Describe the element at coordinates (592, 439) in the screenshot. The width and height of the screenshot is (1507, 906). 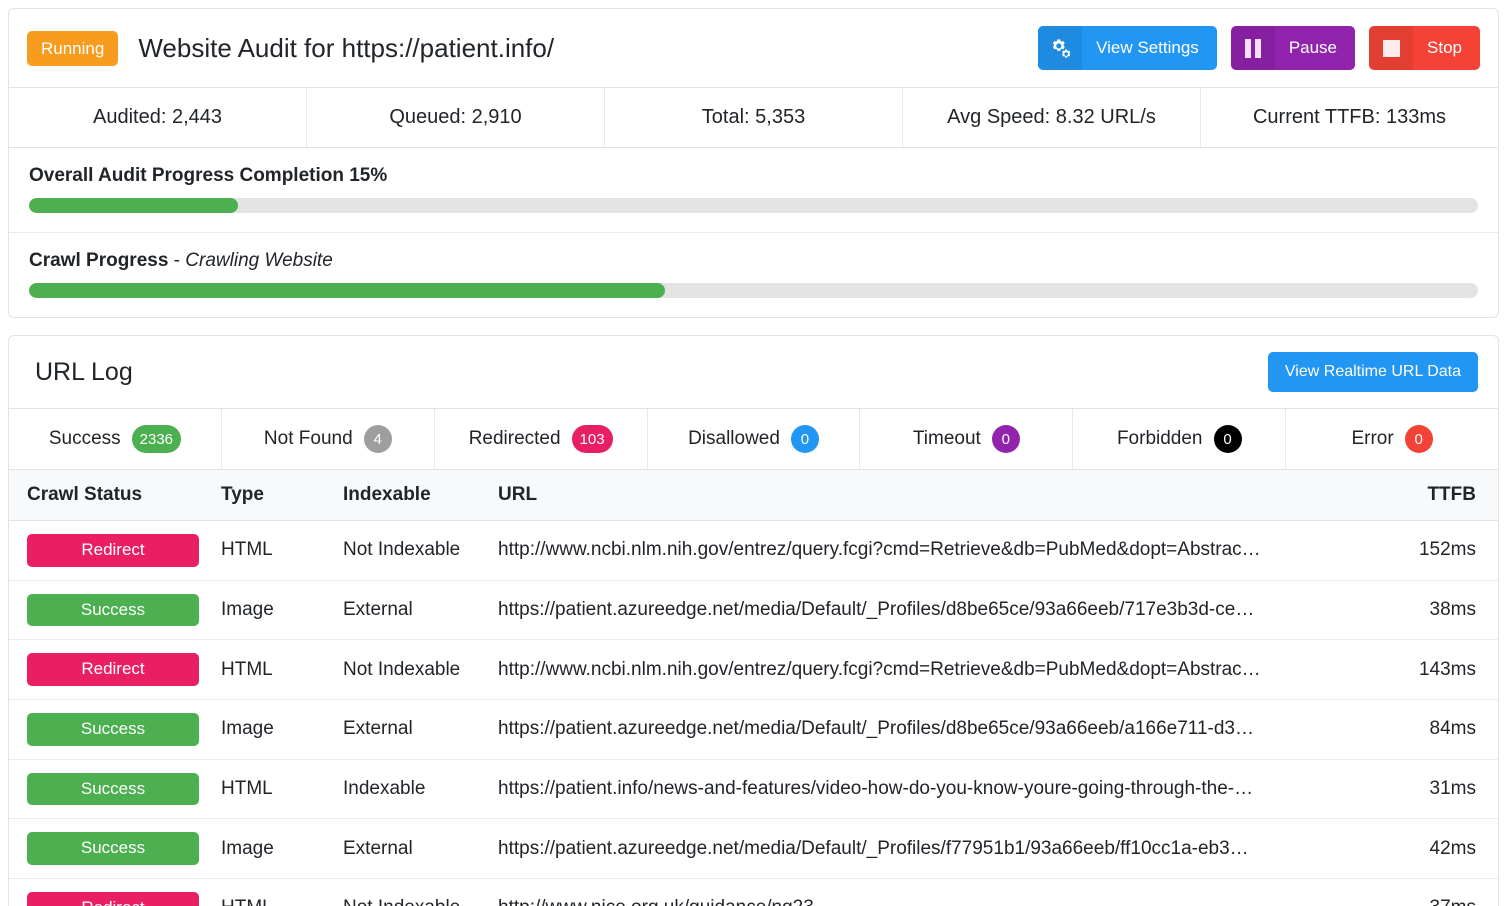
I see `status-pill-redirected: 103` at that location.